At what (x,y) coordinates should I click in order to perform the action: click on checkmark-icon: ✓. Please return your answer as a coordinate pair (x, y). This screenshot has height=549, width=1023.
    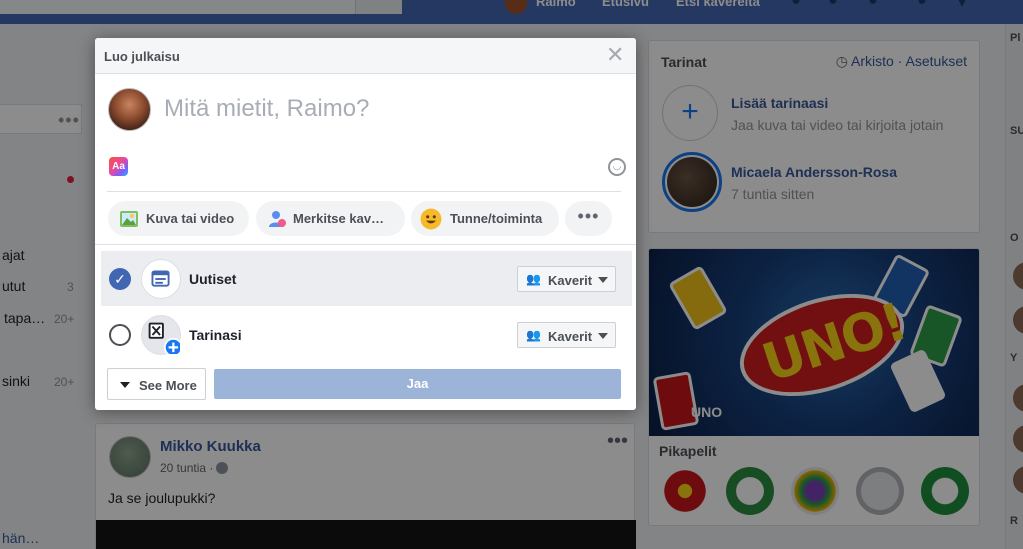
    Looking at the image, I should click on (120, 279).